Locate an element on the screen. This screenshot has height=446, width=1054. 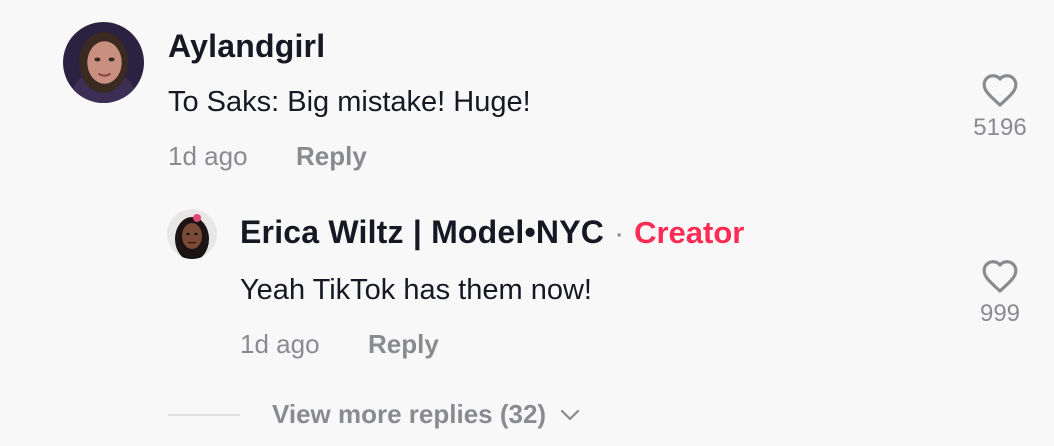
commenter-username: Aylandgirl is located at coordinates (246, 46).